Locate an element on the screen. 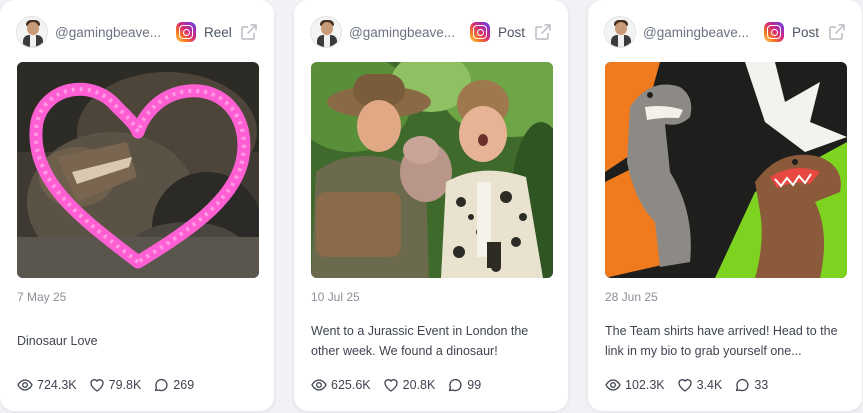  post-date: 7 May 25 is located at coordinates (42, 297).